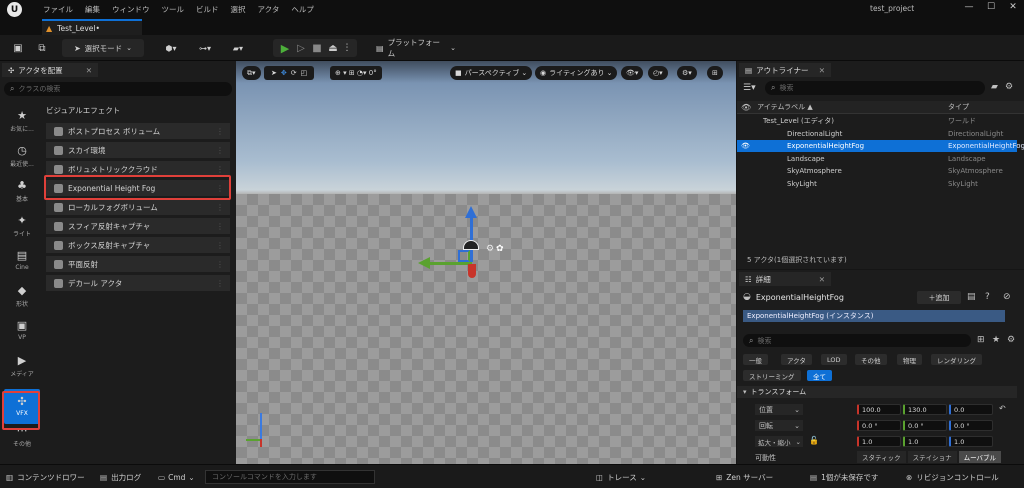  What do you see at coordinates (879, 441) in the screenshot?
I see `scale-x-field: 1.0` at bounding box center [879, 441].